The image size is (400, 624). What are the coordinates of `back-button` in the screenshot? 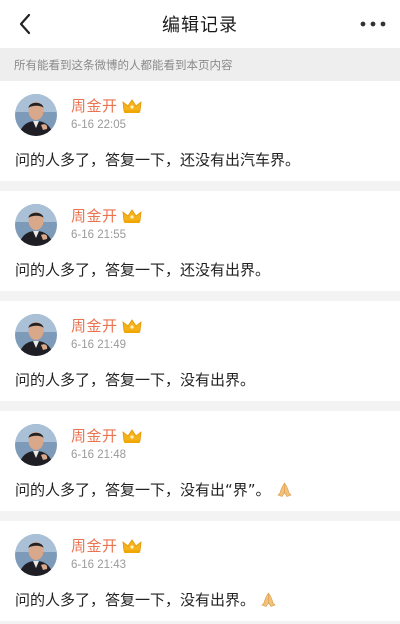 It's located at (25, 24).